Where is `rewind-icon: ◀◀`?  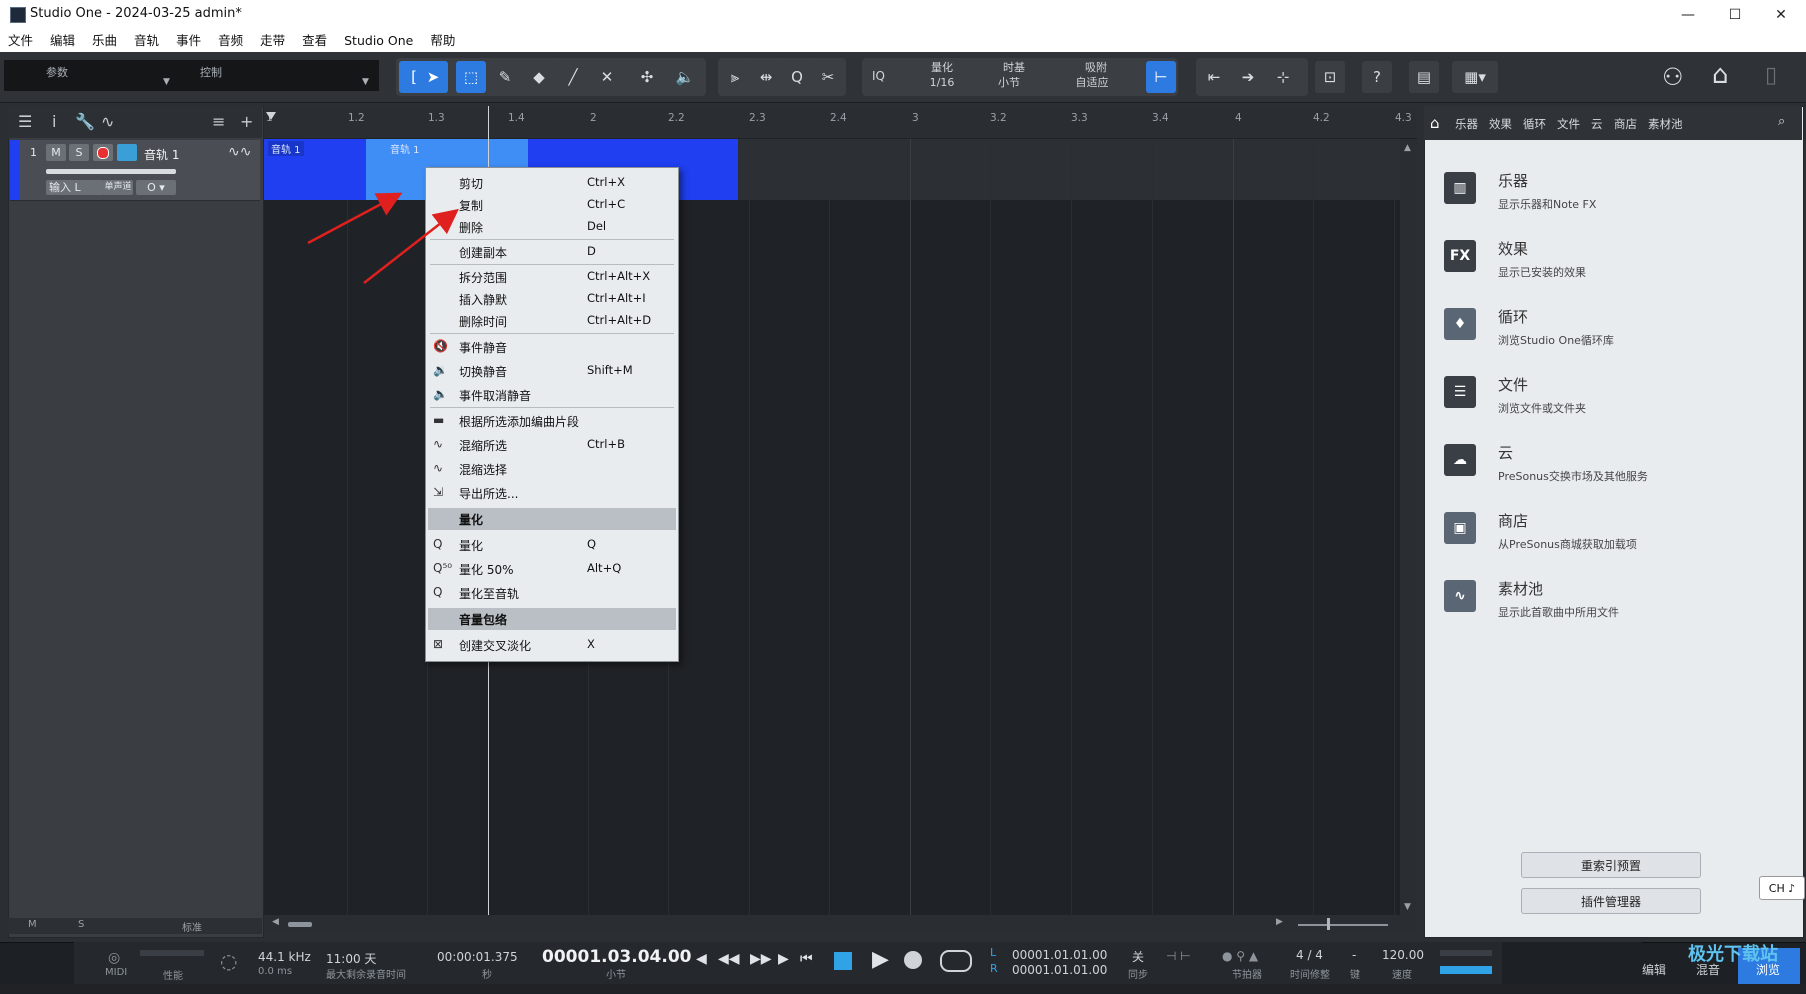 rewind-icon: ◀◀ is located at coordinates (729, 959).